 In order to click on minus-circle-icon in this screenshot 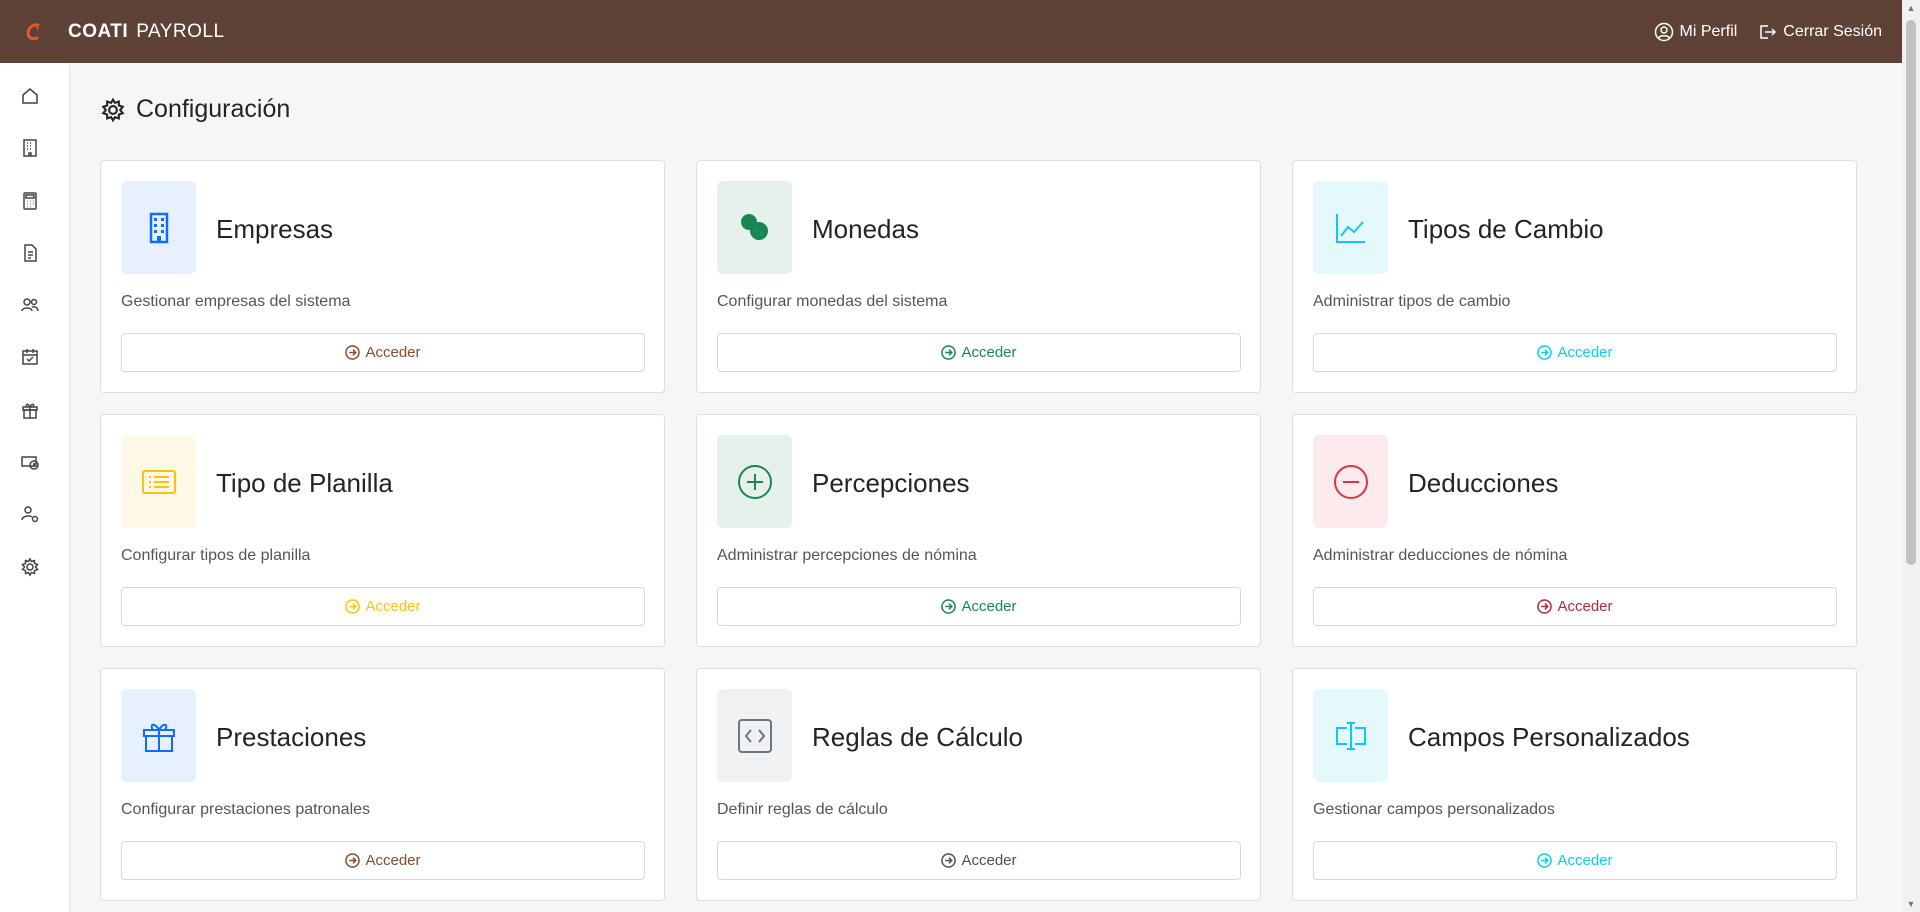, I will do `click(1350, 481)`.